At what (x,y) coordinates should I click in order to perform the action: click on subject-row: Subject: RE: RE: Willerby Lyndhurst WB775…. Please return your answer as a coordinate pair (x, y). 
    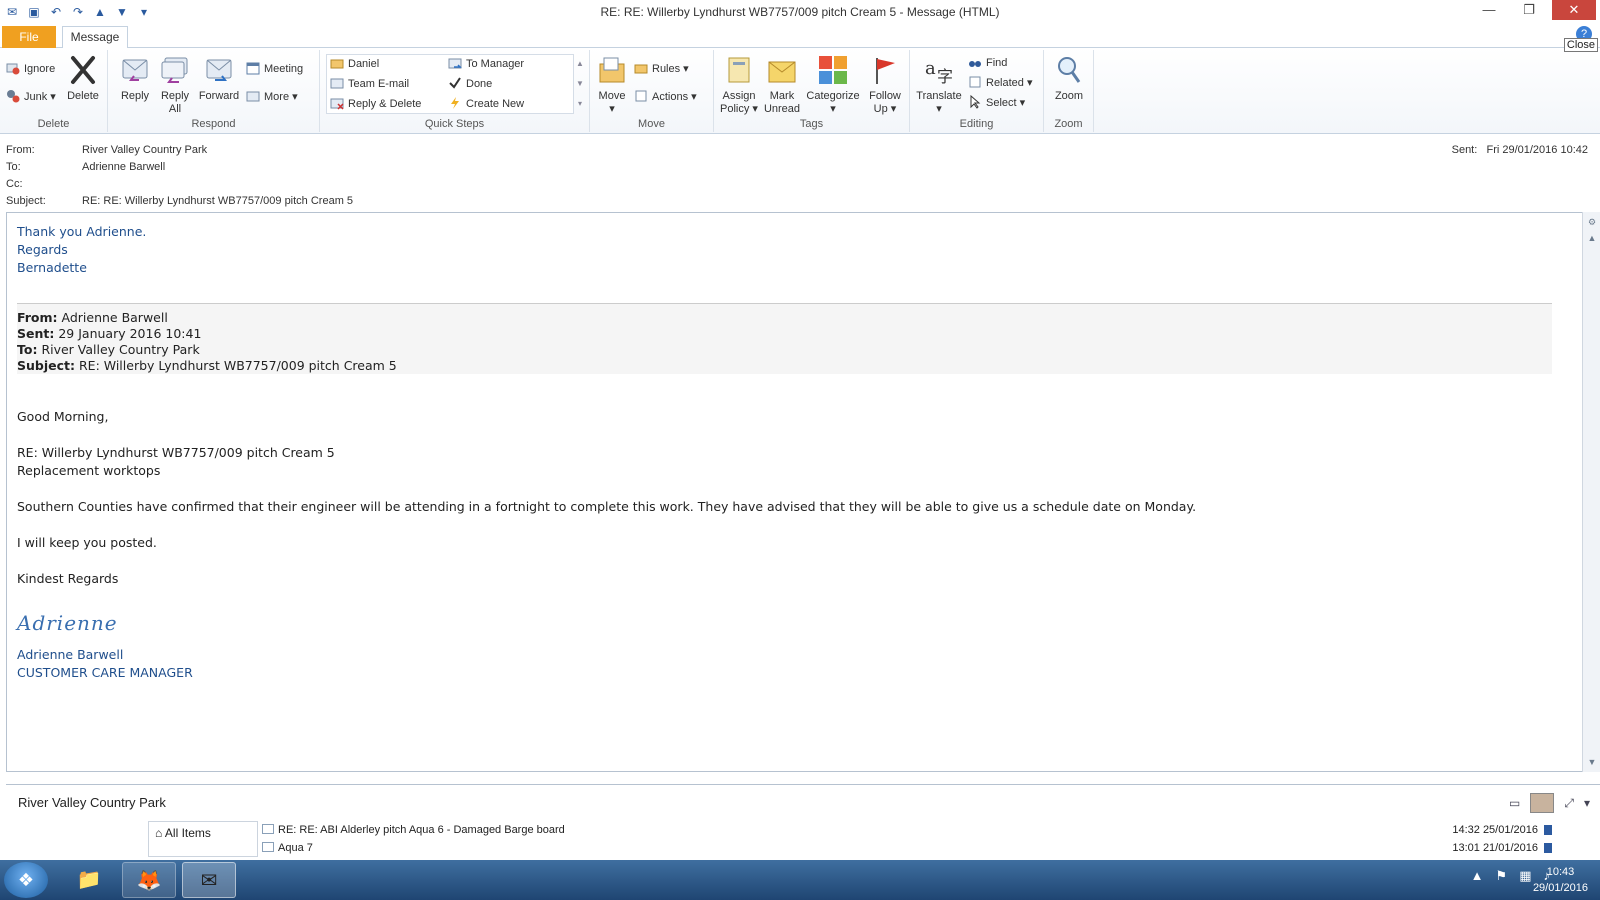
    Looking at the image, I should click on (180, 201).